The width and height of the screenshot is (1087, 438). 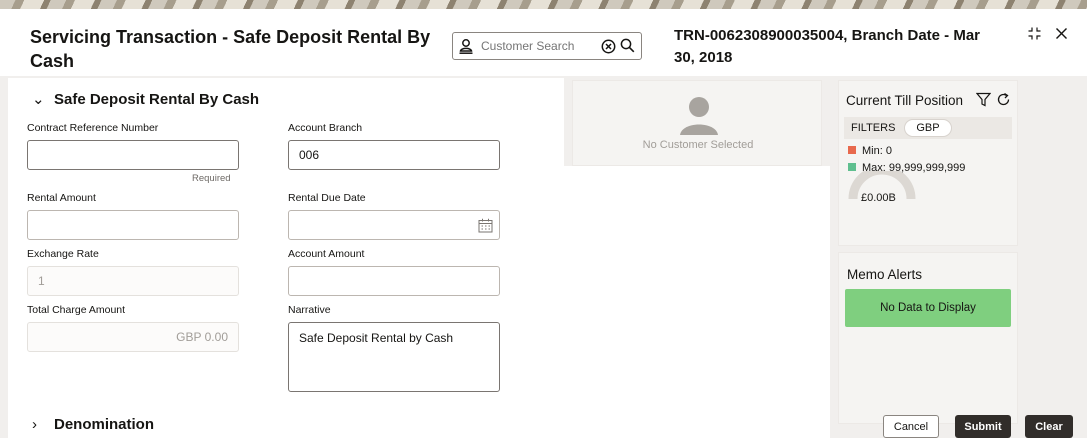 I want to click on account-branch-input: 006, so click(x=394, y=155).